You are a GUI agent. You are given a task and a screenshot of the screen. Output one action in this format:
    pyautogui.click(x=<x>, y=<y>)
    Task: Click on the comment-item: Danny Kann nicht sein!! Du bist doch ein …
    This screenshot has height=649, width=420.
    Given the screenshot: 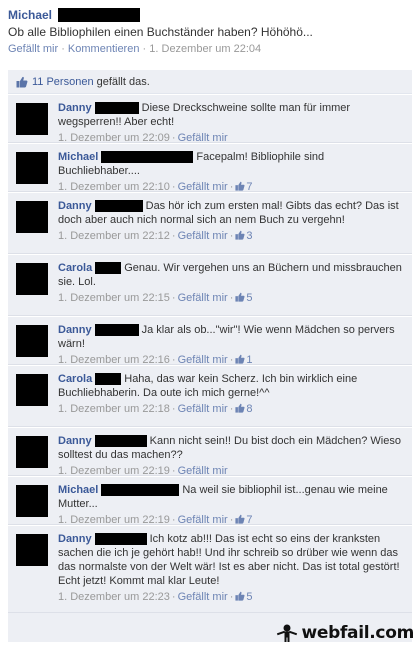 What is the action you would take?
    pyautogui.click(x=210, y=452)
    